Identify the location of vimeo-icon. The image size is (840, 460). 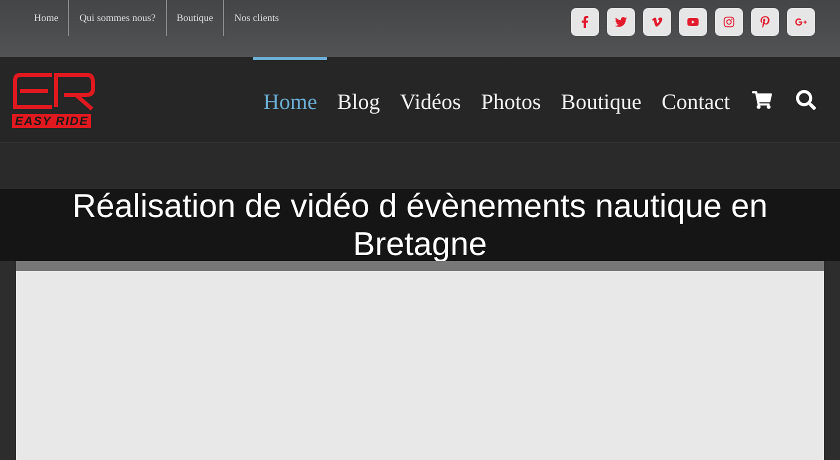
(657, 22).